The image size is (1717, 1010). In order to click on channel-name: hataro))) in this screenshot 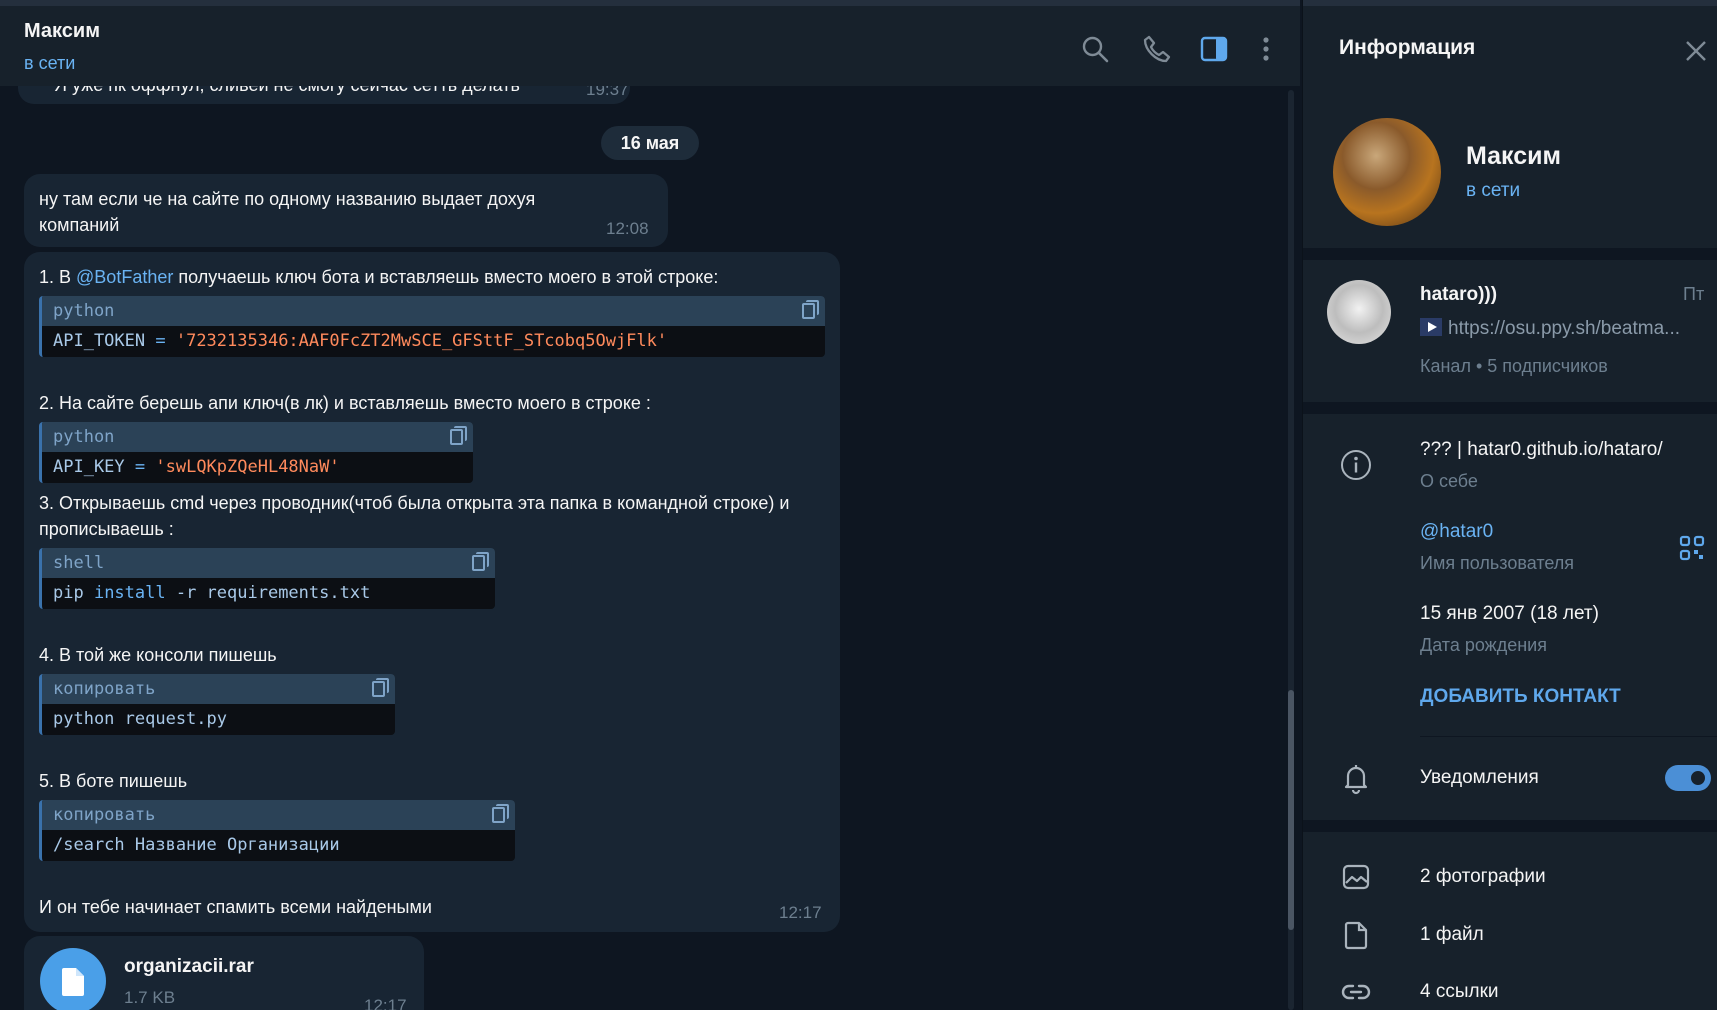, I will do `click(1459, 294)`.